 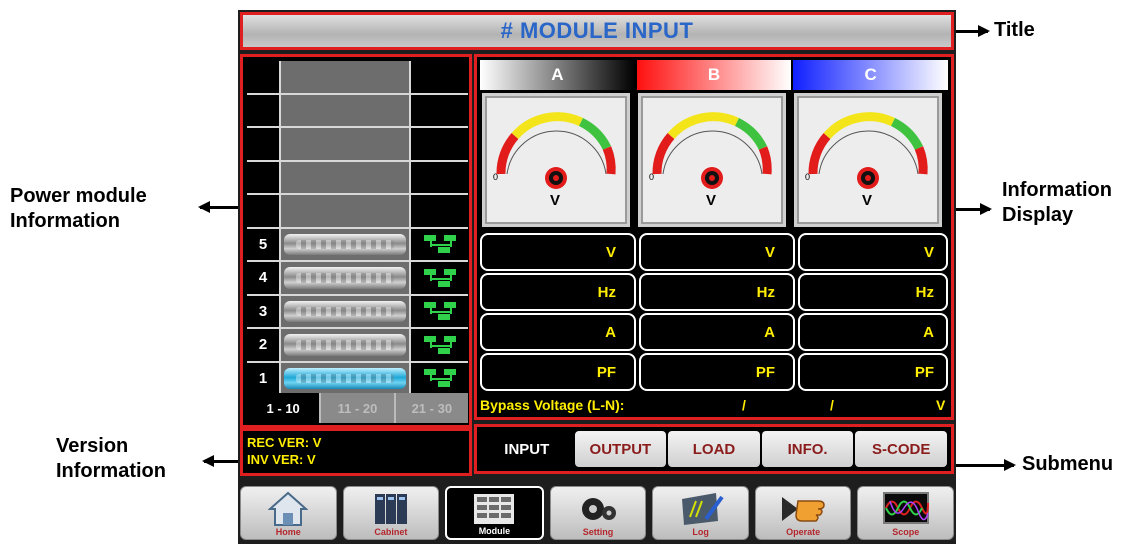 What do you see at coordinates (599, 509) in the screenshot?
I see `gear-icon` at bounding box center [599, 509].